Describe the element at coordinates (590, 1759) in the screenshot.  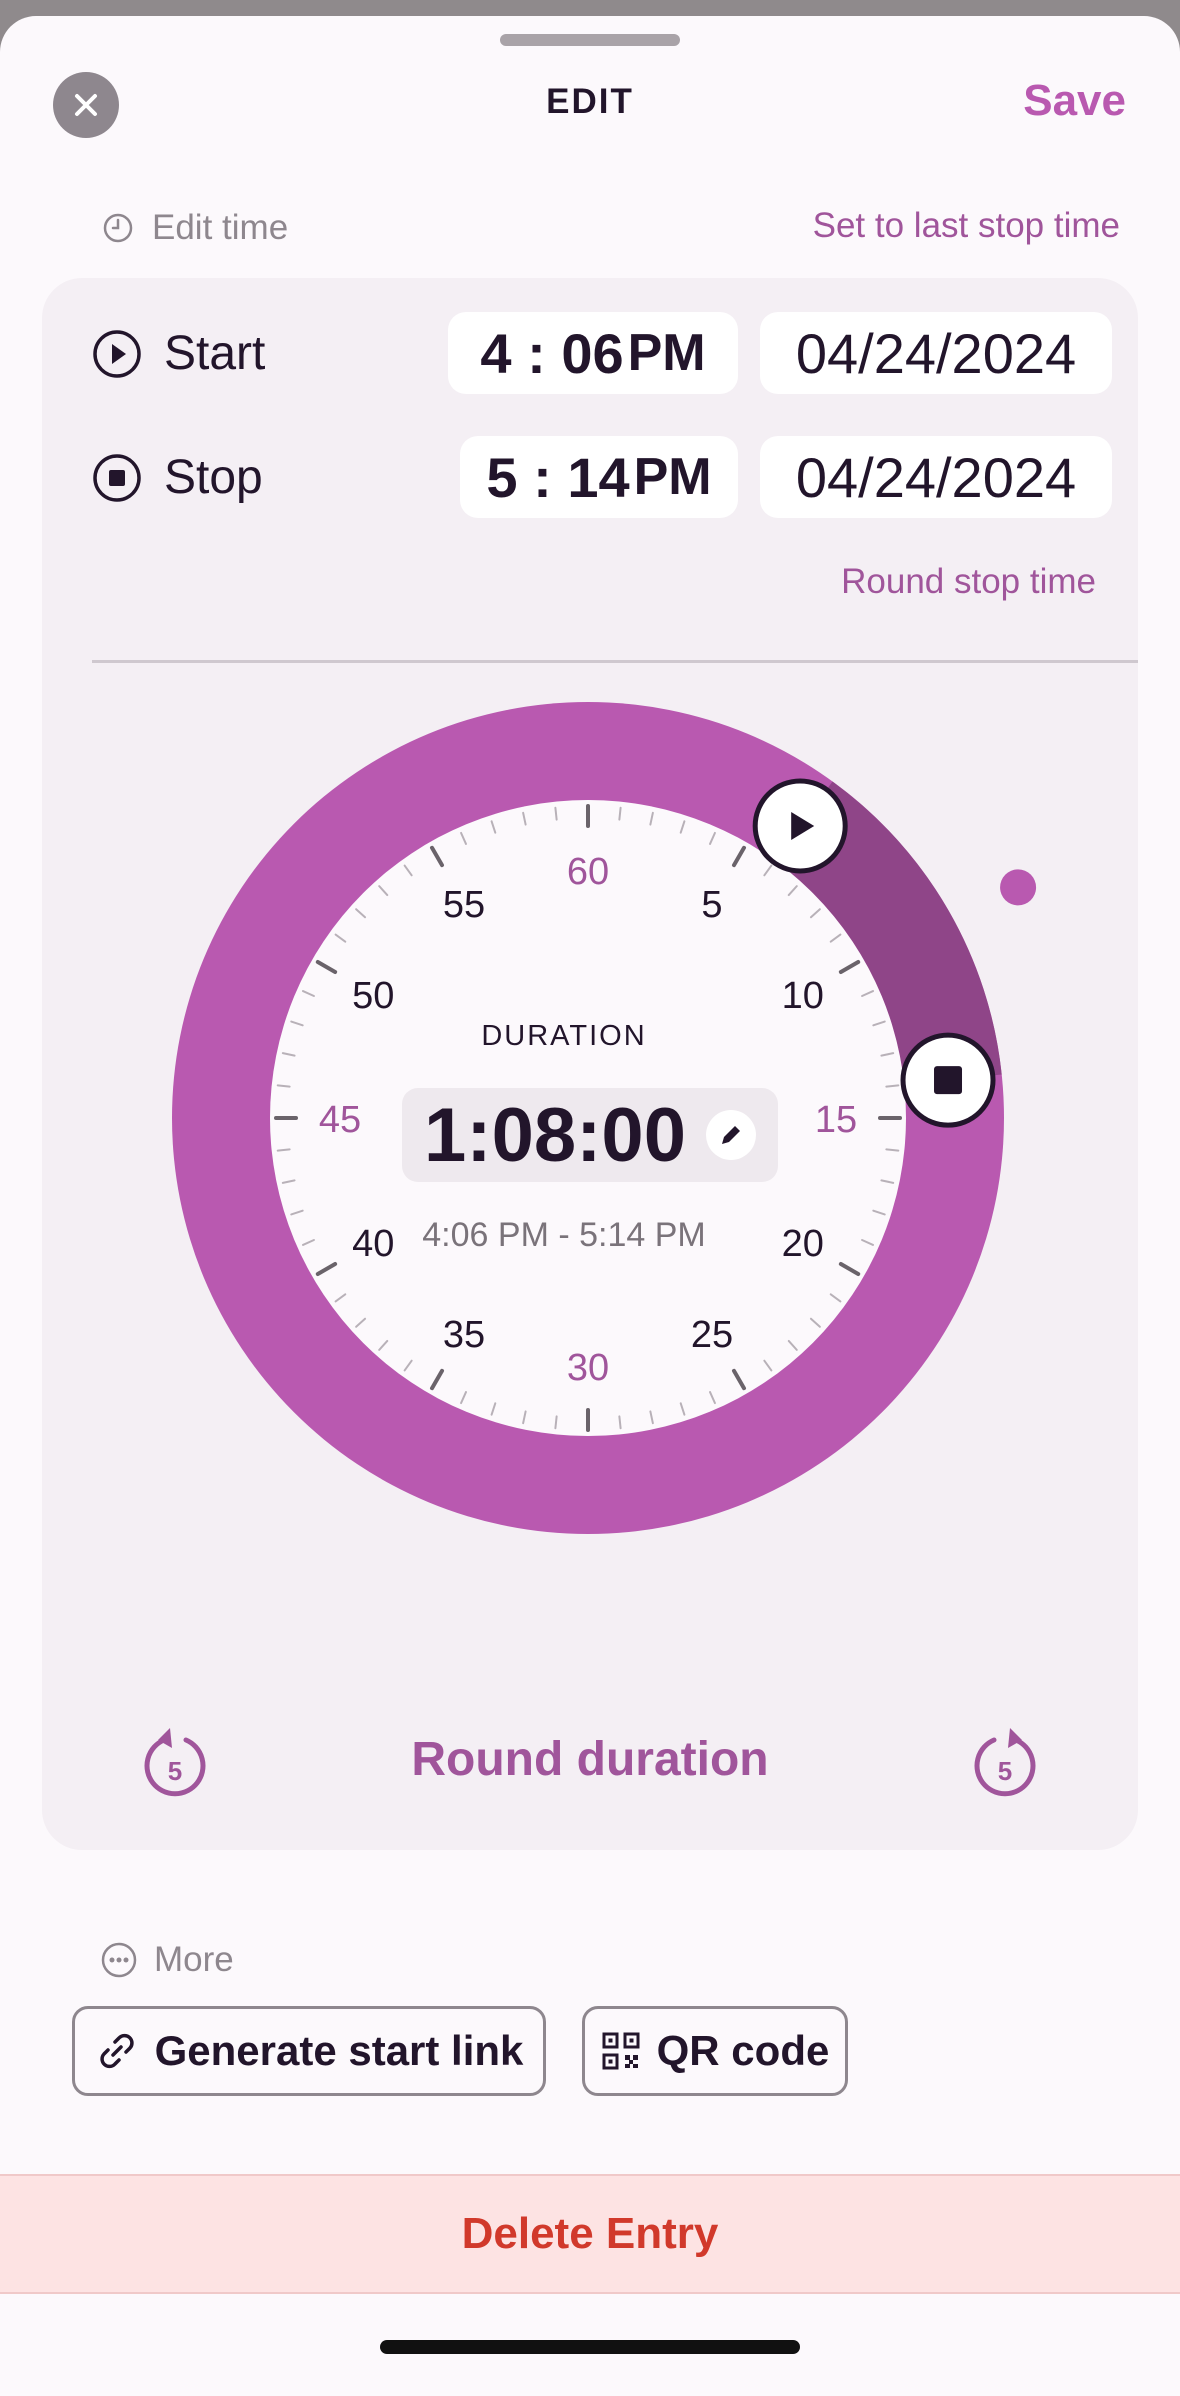
I see `round-duration-button: Round duration` at that location.